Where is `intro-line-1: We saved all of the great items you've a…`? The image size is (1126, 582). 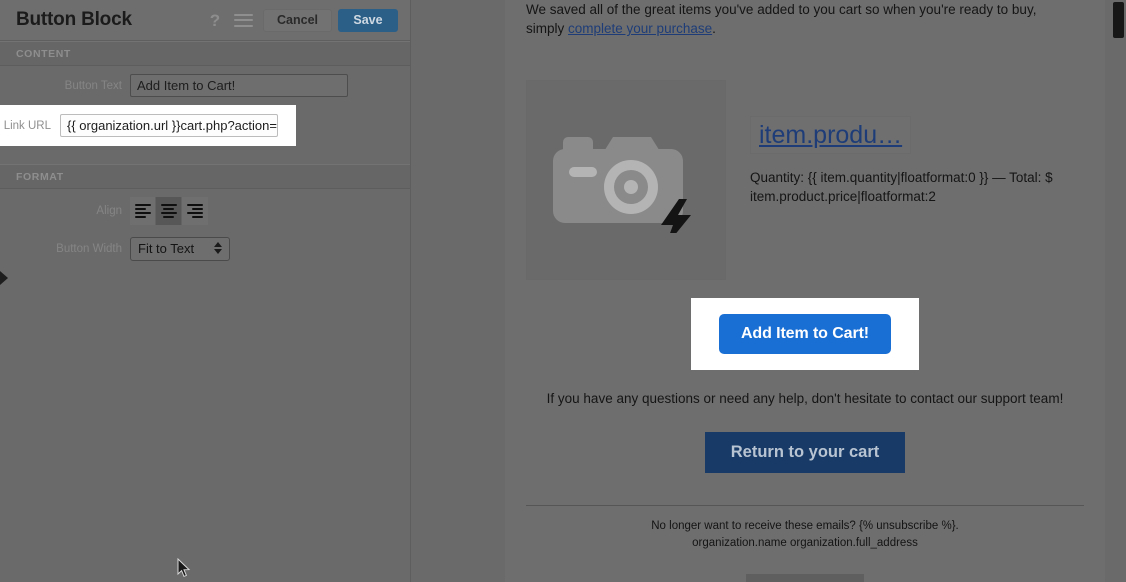 intro-line-1: We saved all of the great items you've a… is located at coordinates (781, 9).